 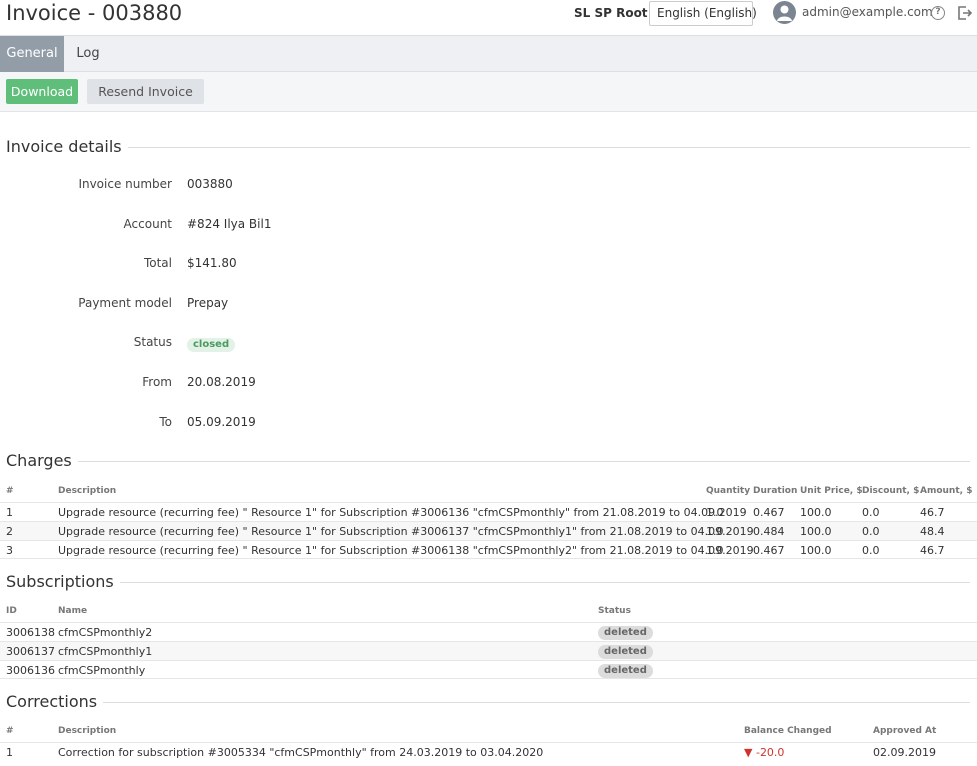 I want to click on subscription-name-link: cfmCSPmonthly1, so click(x=105, y=651).